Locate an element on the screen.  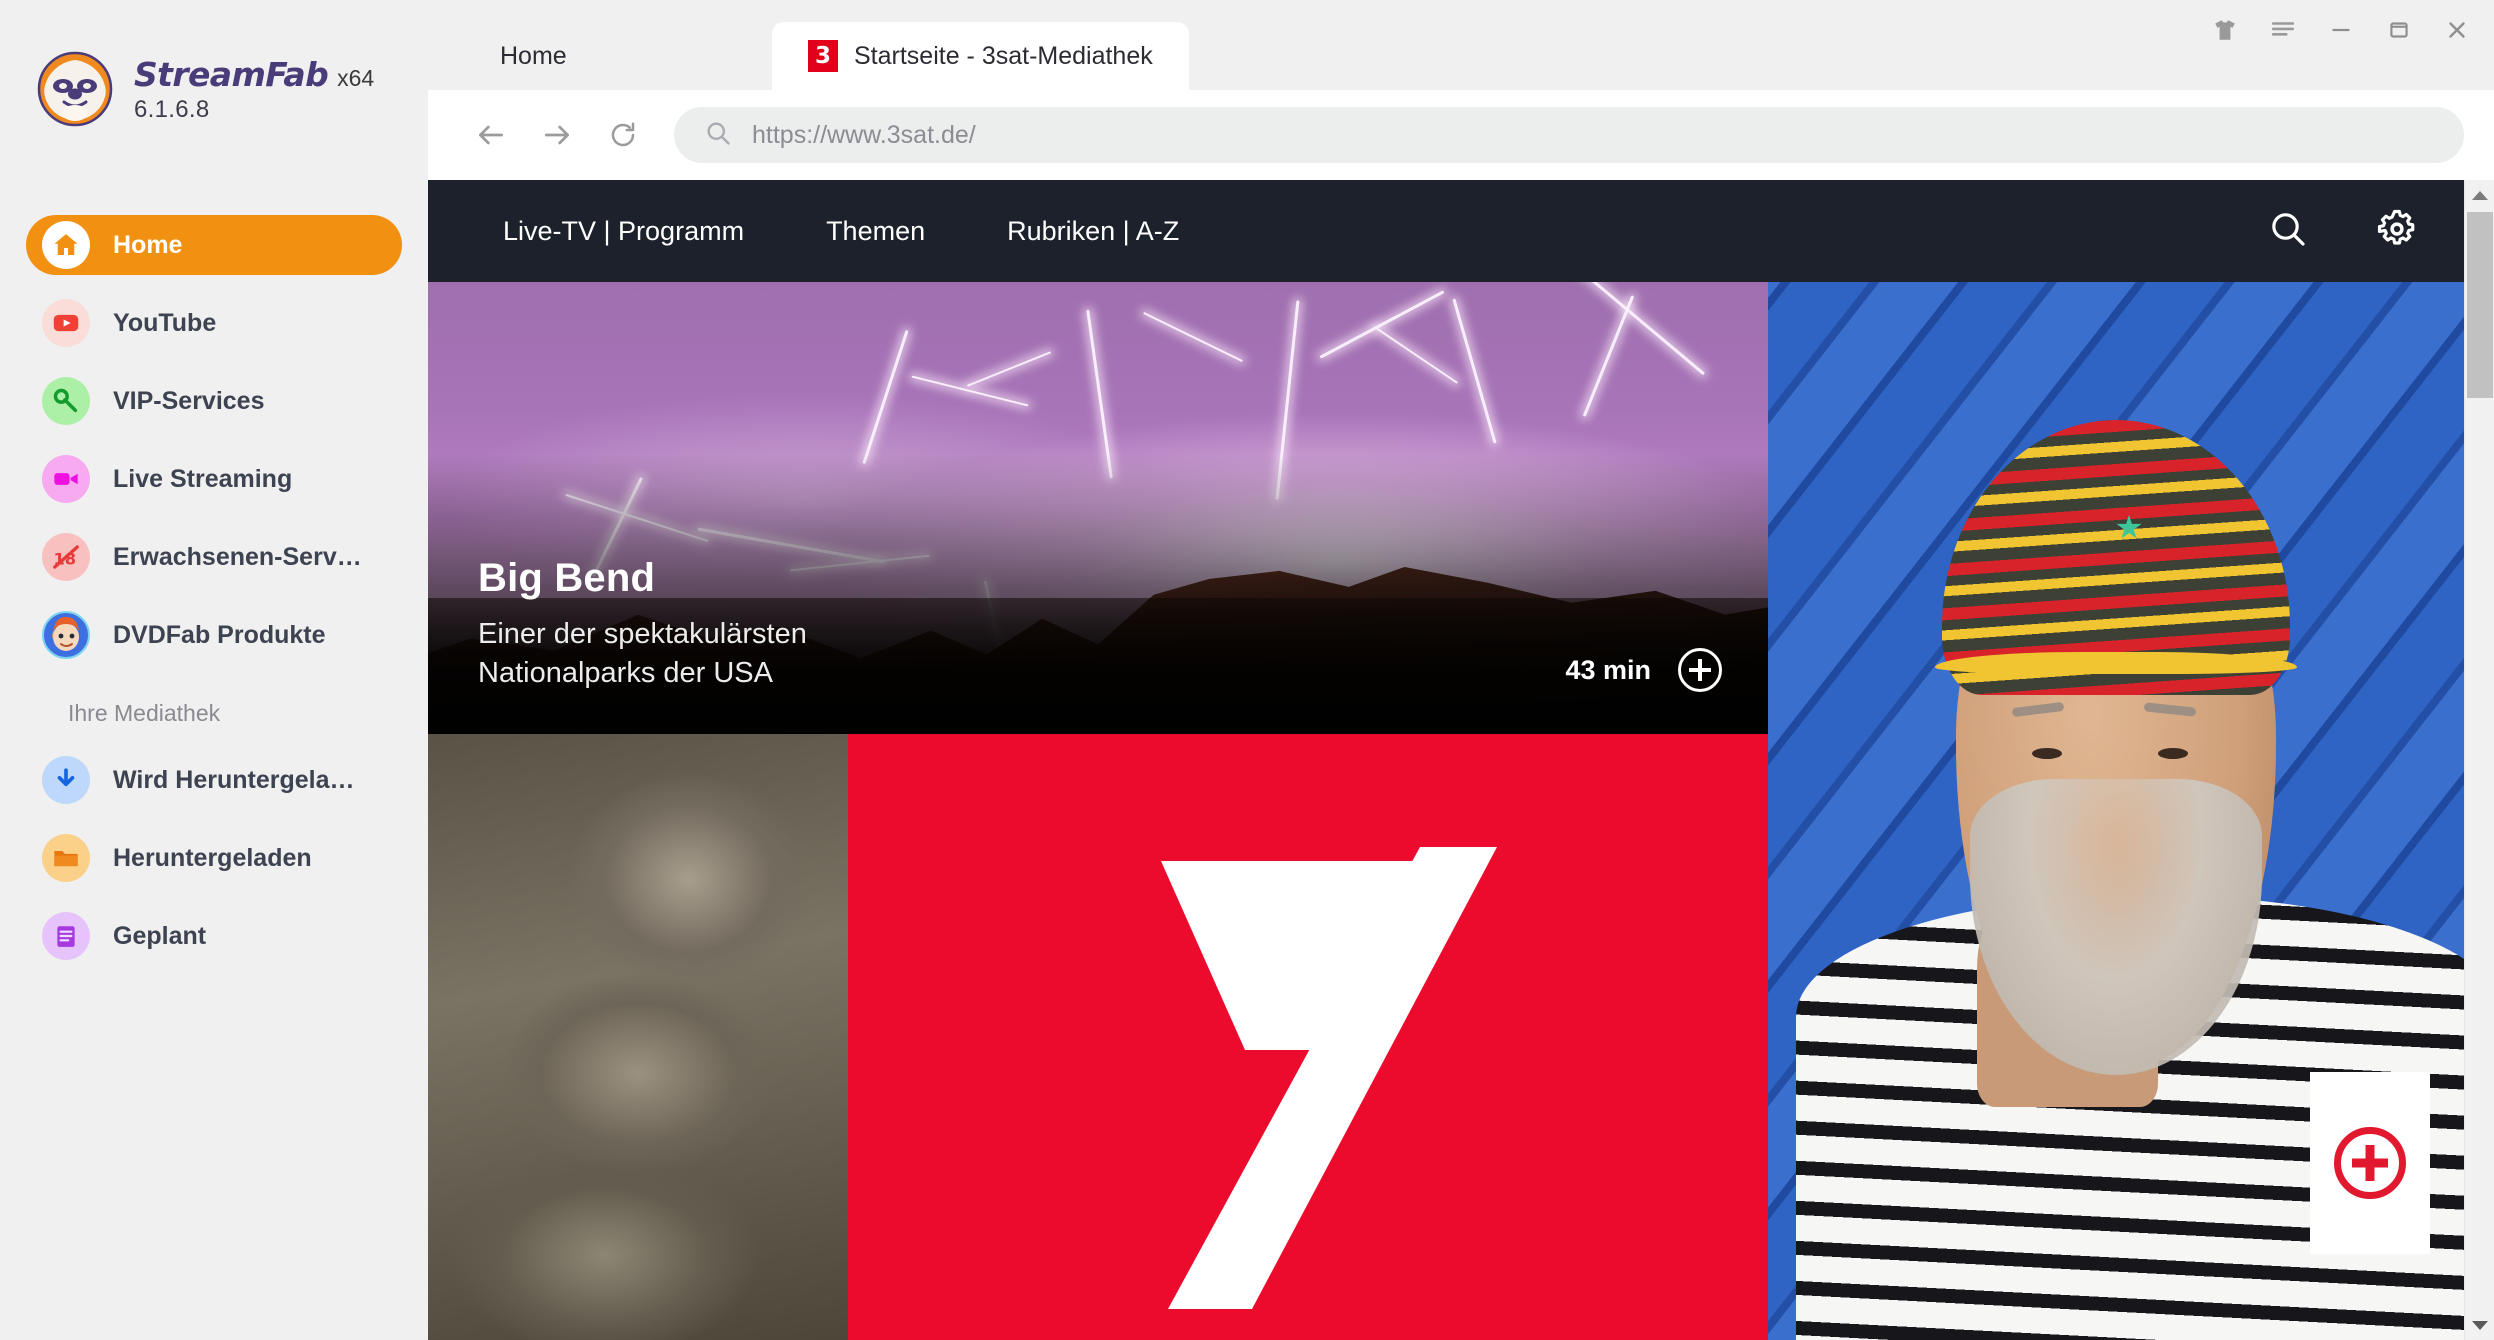
hamburger-menu-icon is located at coordinates (2283, 30).